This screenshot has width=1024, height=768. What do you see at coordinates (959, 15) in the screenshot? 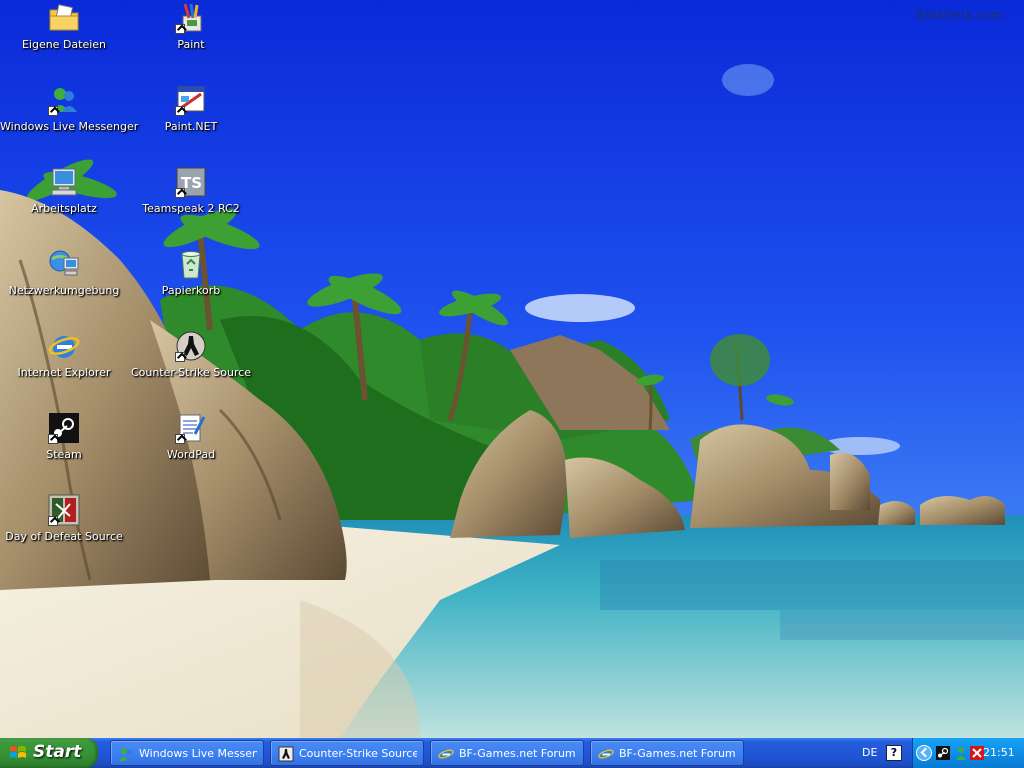
I see `wallpaper-watermark: Batkhela.com` at bounding box center [959, 15].